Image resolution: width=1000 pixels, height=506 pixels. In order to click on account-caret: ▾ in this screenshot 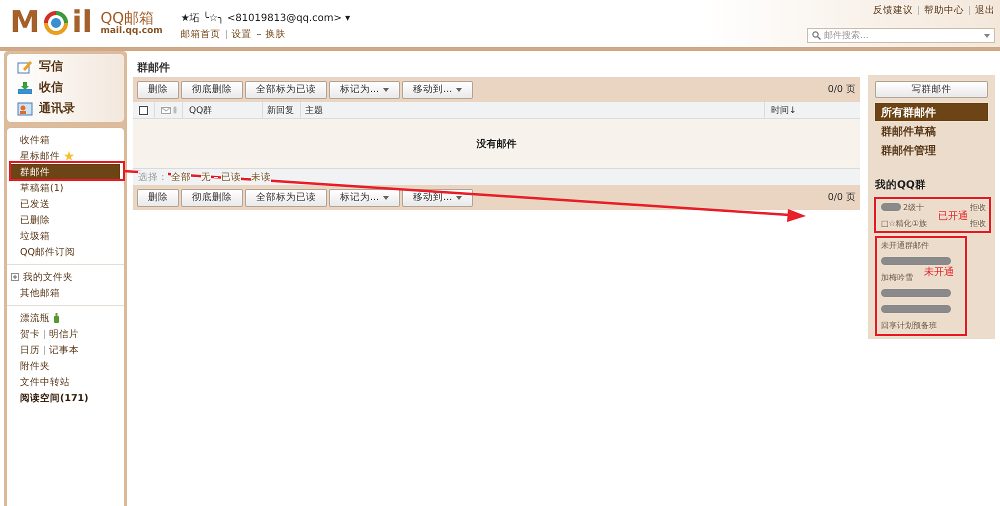, I will do `click(347, 18)`.